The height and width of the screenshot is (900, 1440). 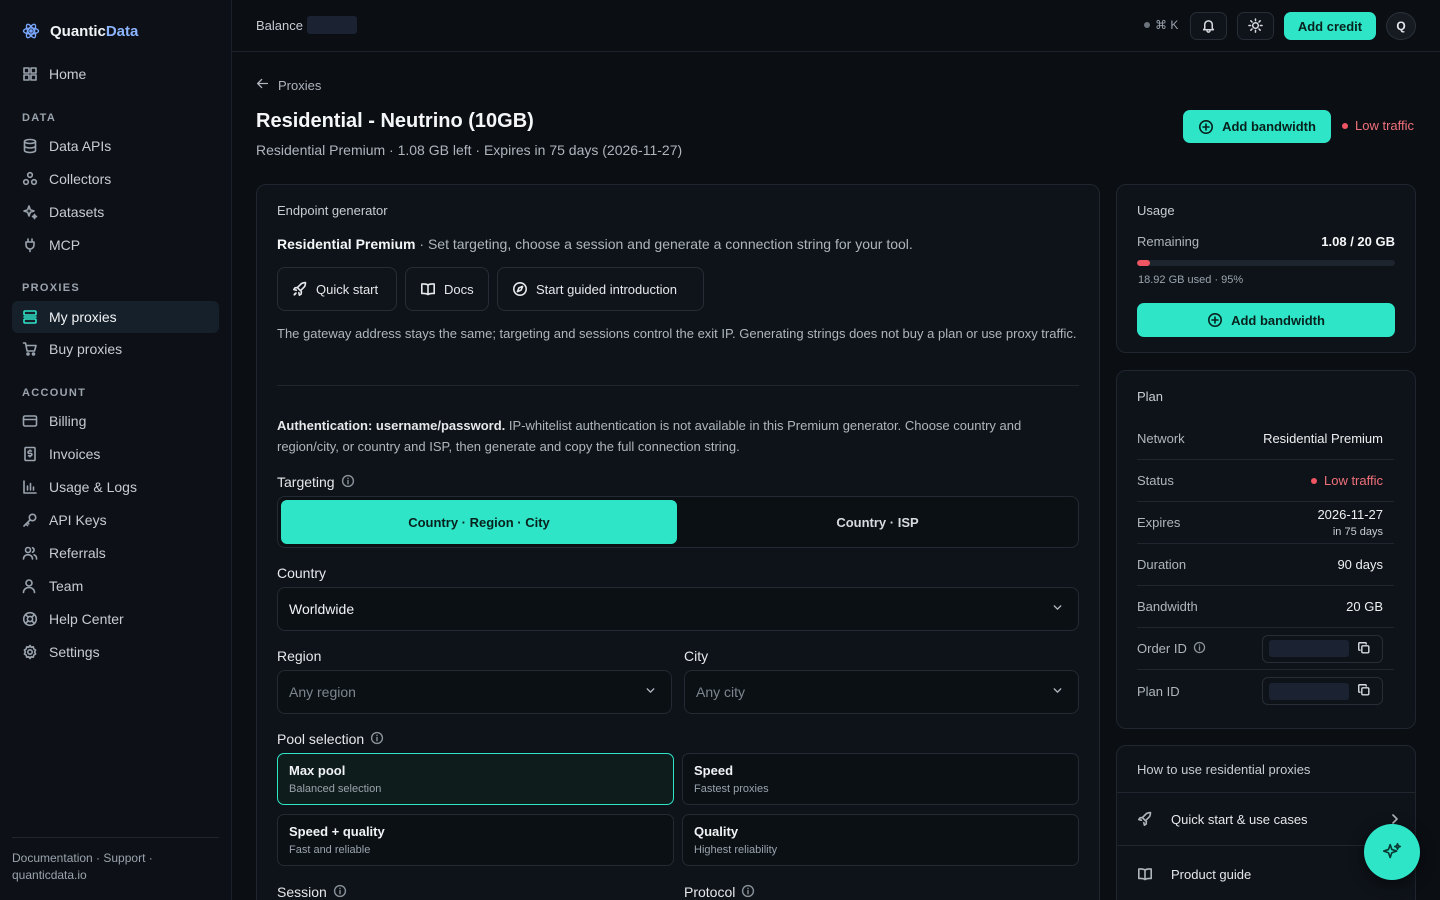 I want to click on arrow-left-icon, so click(x=264, y=85).